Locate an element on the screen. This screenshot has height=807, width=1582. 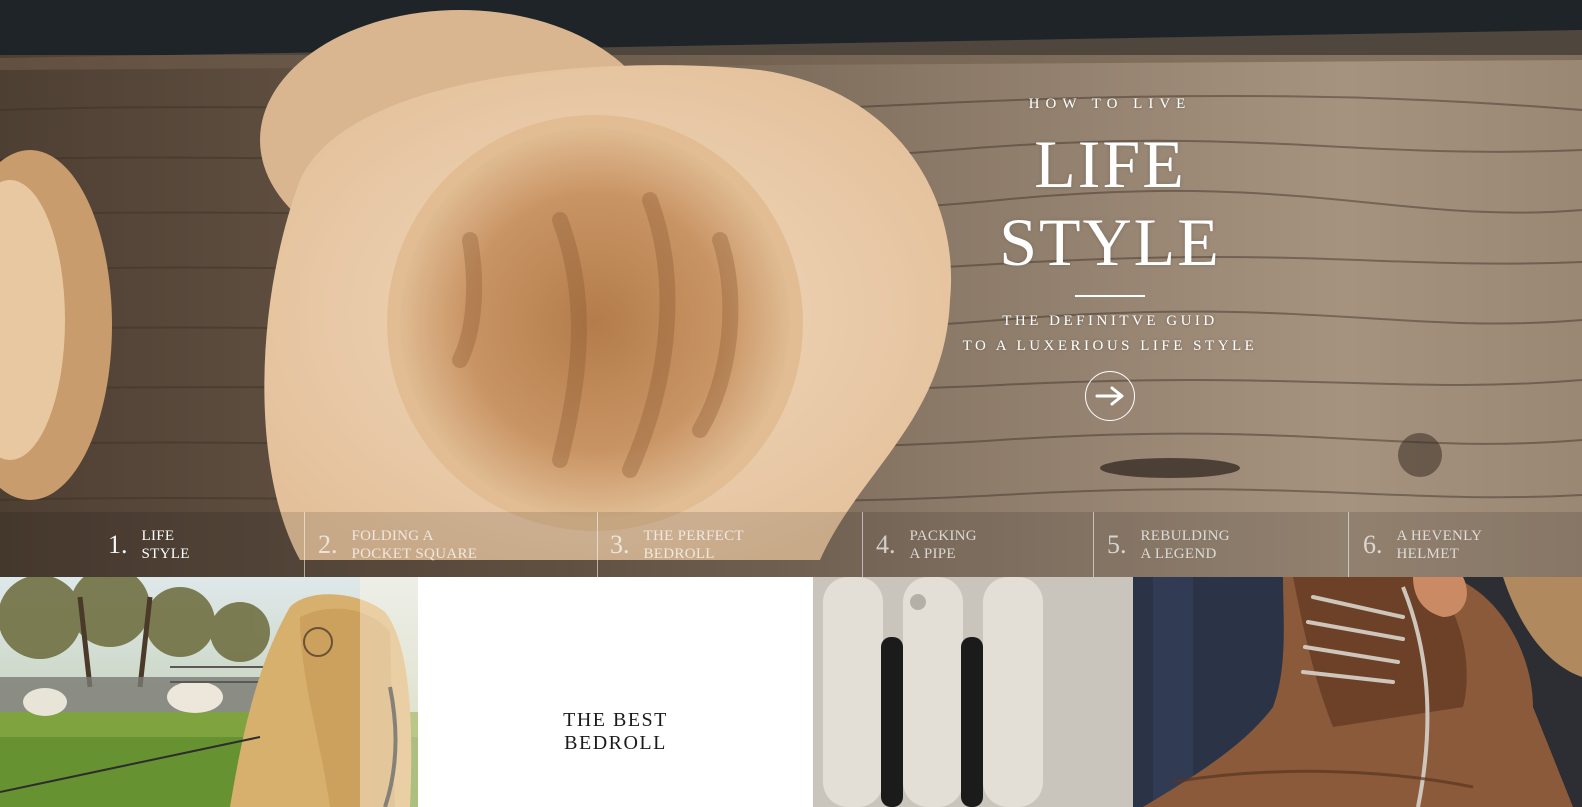
best-bedroll-heading: THE BEST BEDROLL is located at coordinates (615, 732).